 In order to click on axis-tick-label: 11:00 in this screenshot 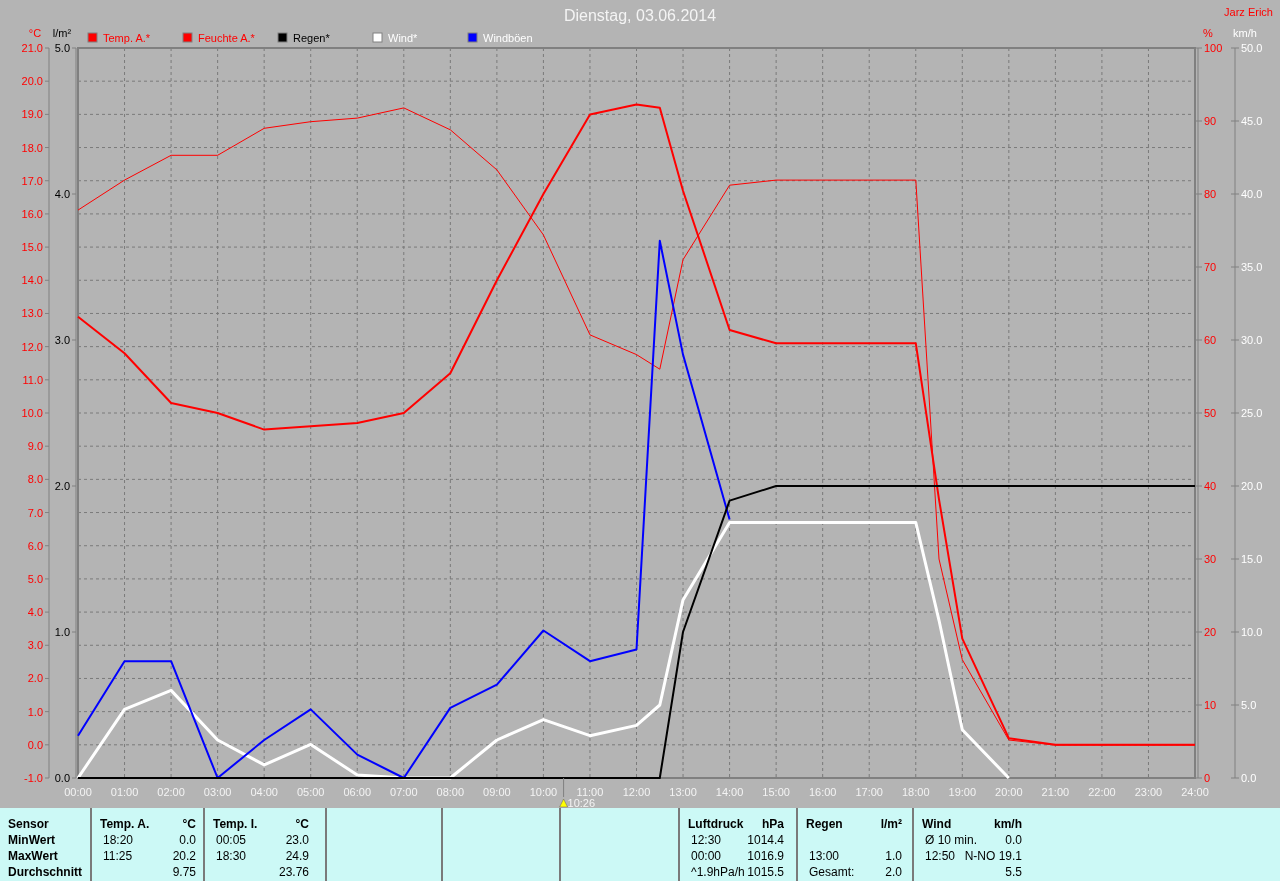, I will do `click(590, 792)`.